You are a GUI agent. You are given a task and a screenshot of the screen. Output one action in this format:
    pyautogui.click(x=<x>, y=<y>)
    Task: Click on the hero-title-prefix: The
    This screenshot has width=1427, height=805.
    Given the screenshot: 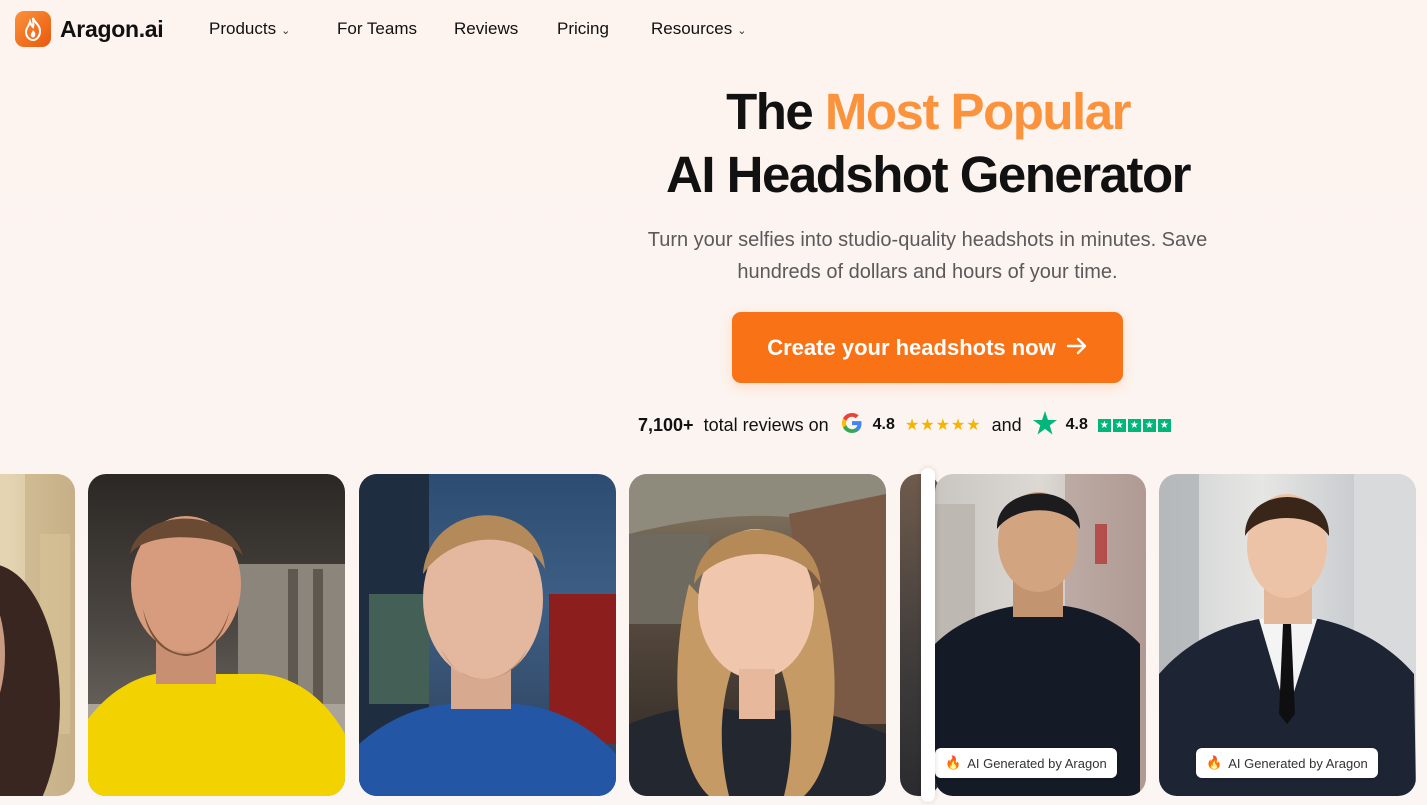 What is the action you would take?
    pyautogui.click(x=775, y=111)
    